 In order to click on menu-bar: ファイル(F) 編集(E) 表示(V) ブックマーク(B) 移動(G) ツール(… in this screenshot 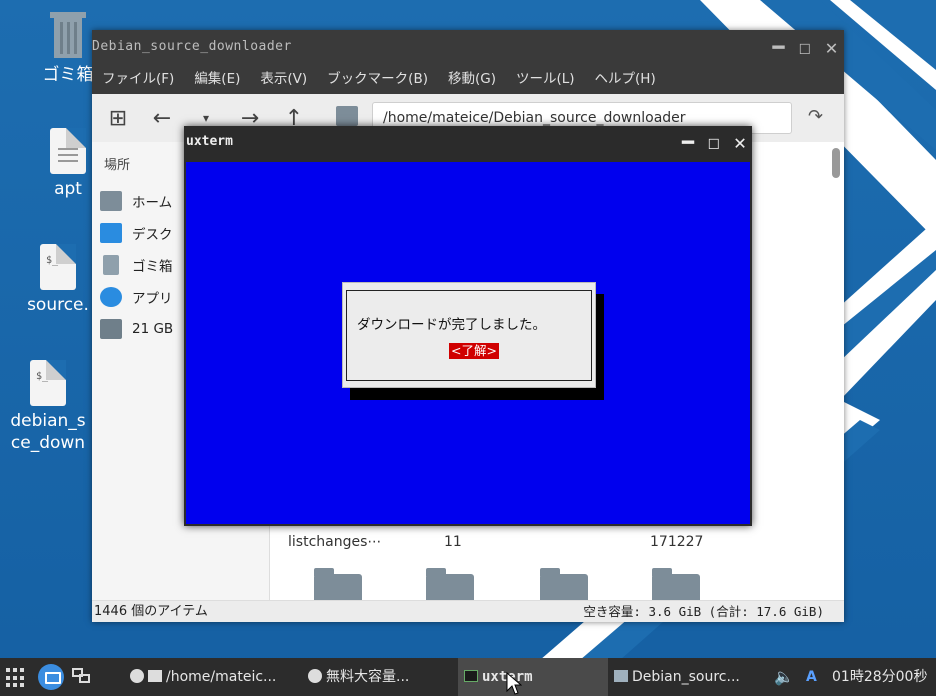, I will do `click(468, 79)`.